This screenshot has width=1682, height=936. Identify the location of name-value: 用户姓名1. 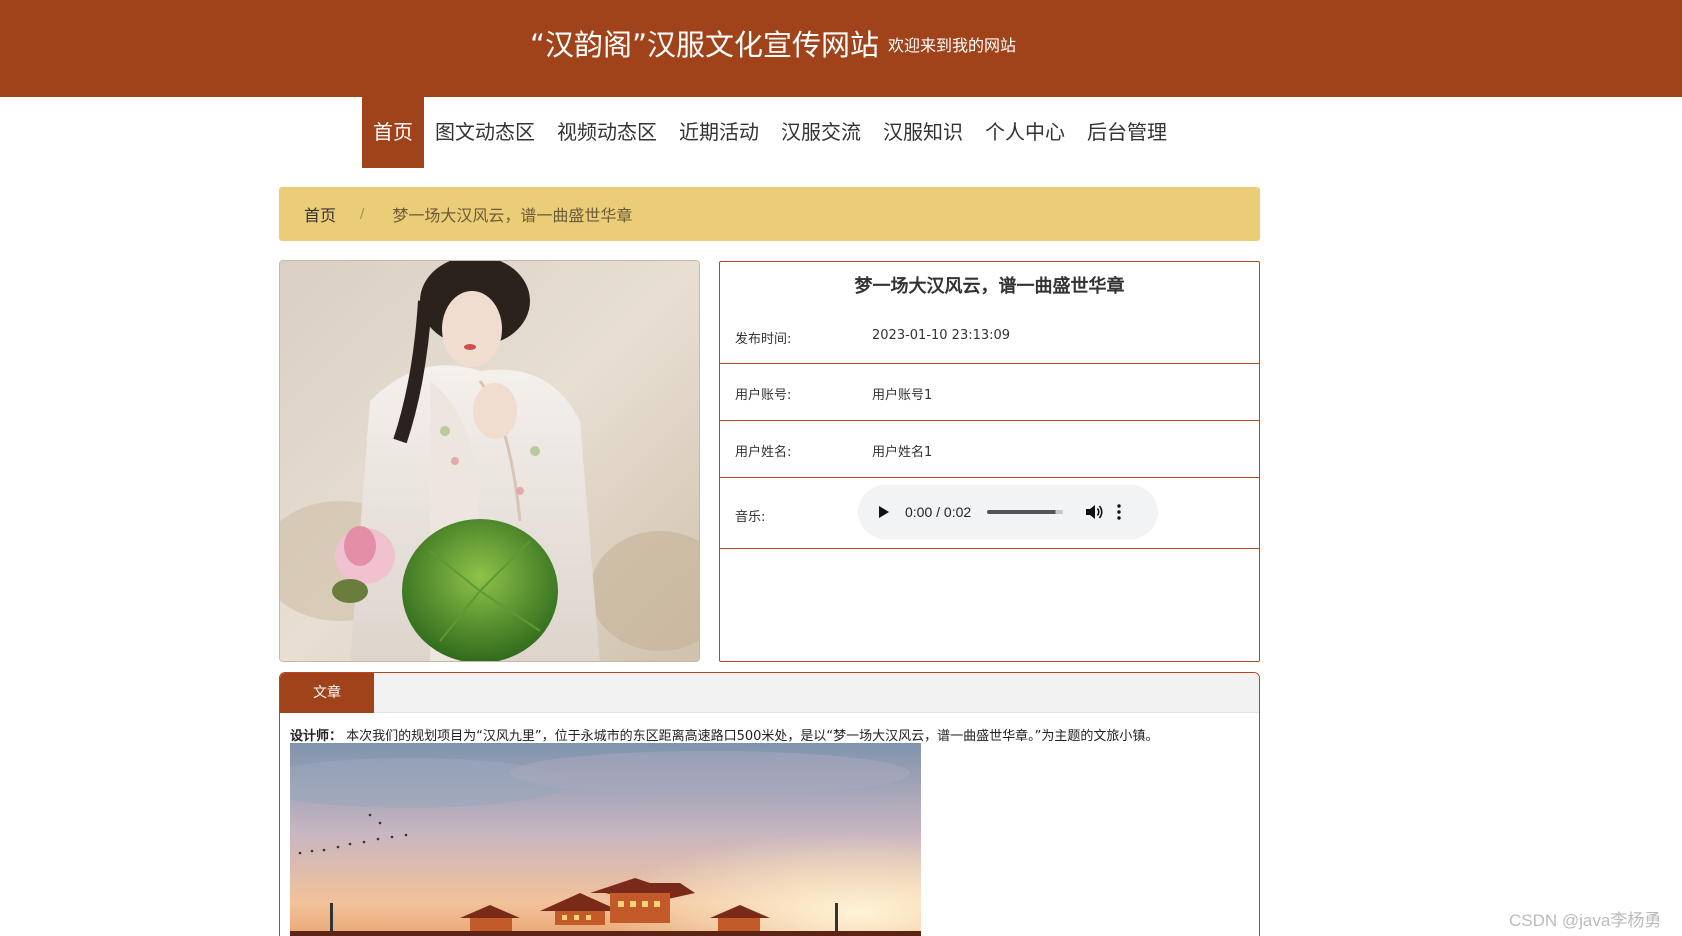
(902, 452).